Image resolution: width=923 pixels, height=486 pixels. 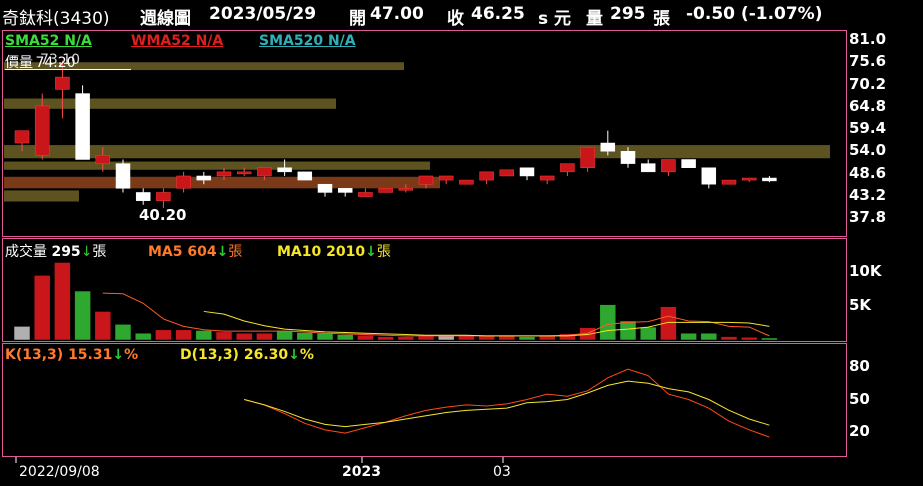 I want to click on ma5-label: MA5, so click(x=165, y=252).